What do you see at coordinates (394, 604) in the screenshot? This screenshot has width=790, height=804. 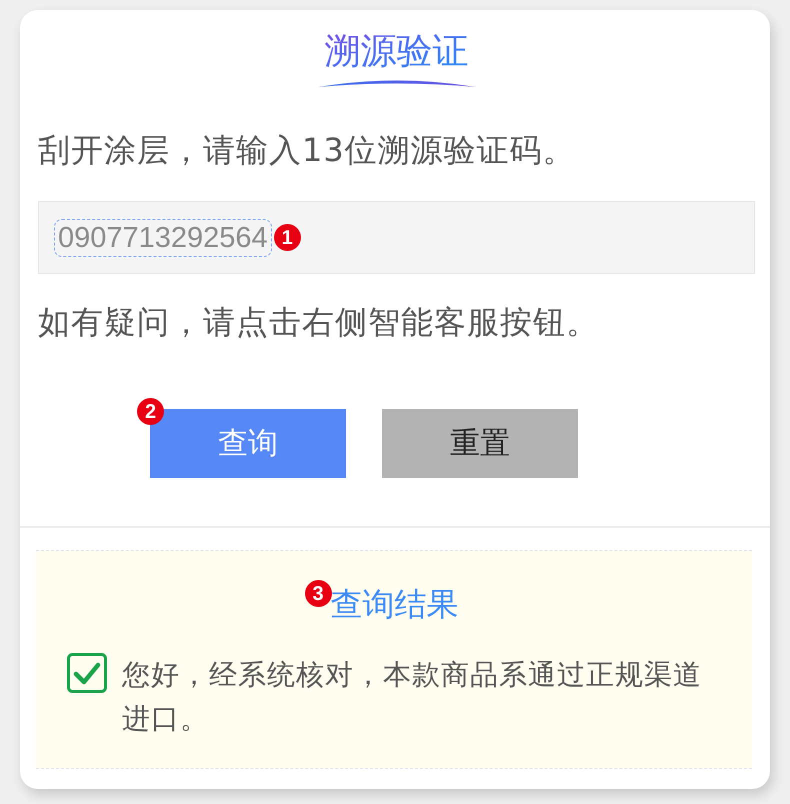 I see `result-title: 查询结果` at bounding box center [394, 604].